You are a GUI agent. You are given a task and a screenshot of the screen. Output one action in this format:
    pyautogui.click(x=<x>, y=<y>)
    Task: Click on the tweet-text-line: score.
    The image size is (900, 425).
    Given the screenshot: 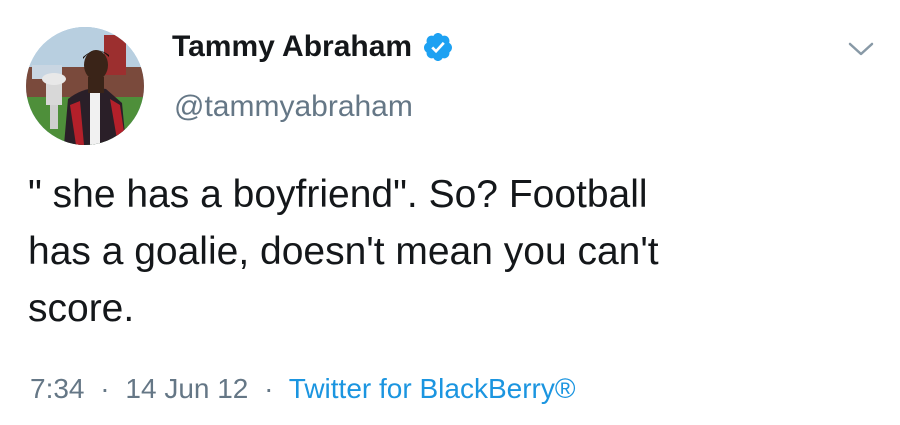 What is the action you would take?
    pyautogui.click(x=81, y=308)
    